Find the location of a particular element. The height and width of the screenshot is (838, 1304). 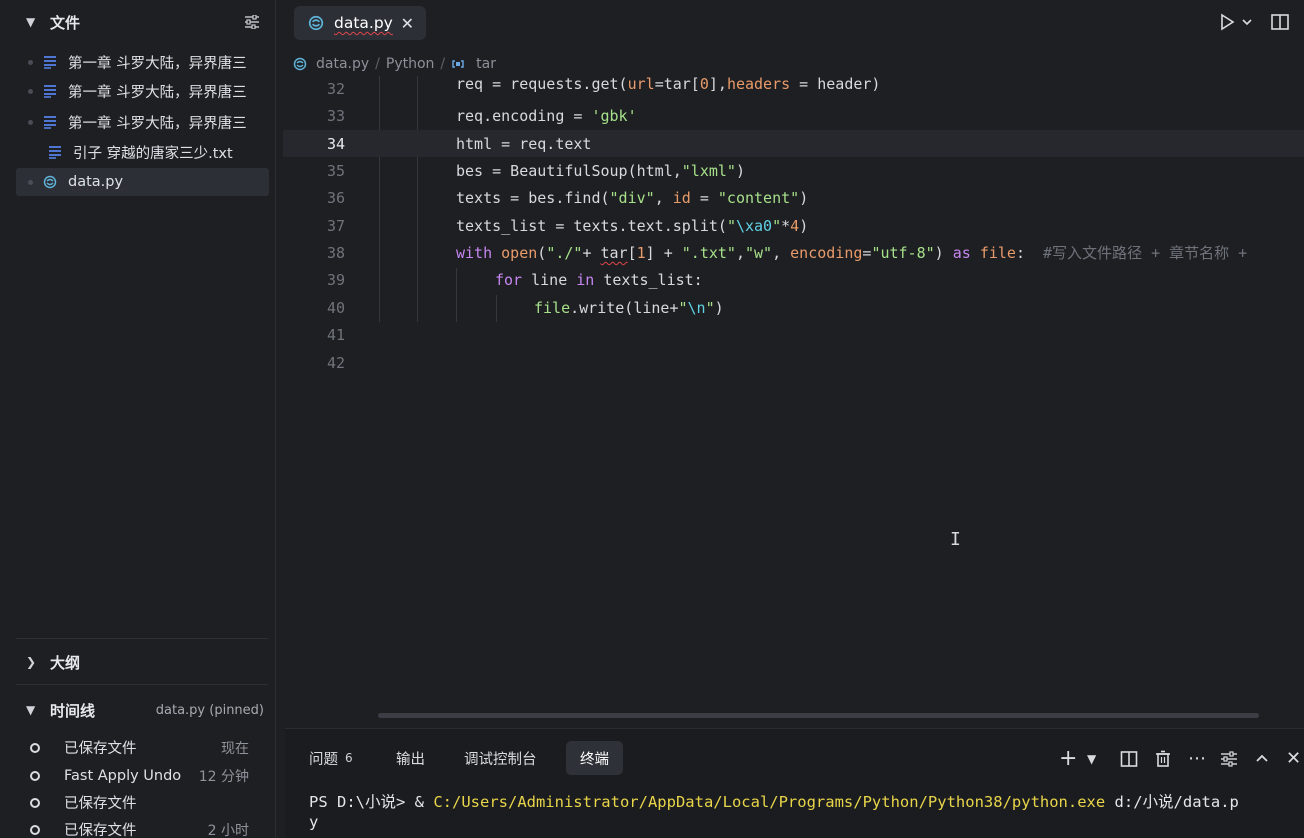

breadcrumb-symbol: tar is located at coordinates (486, 64).